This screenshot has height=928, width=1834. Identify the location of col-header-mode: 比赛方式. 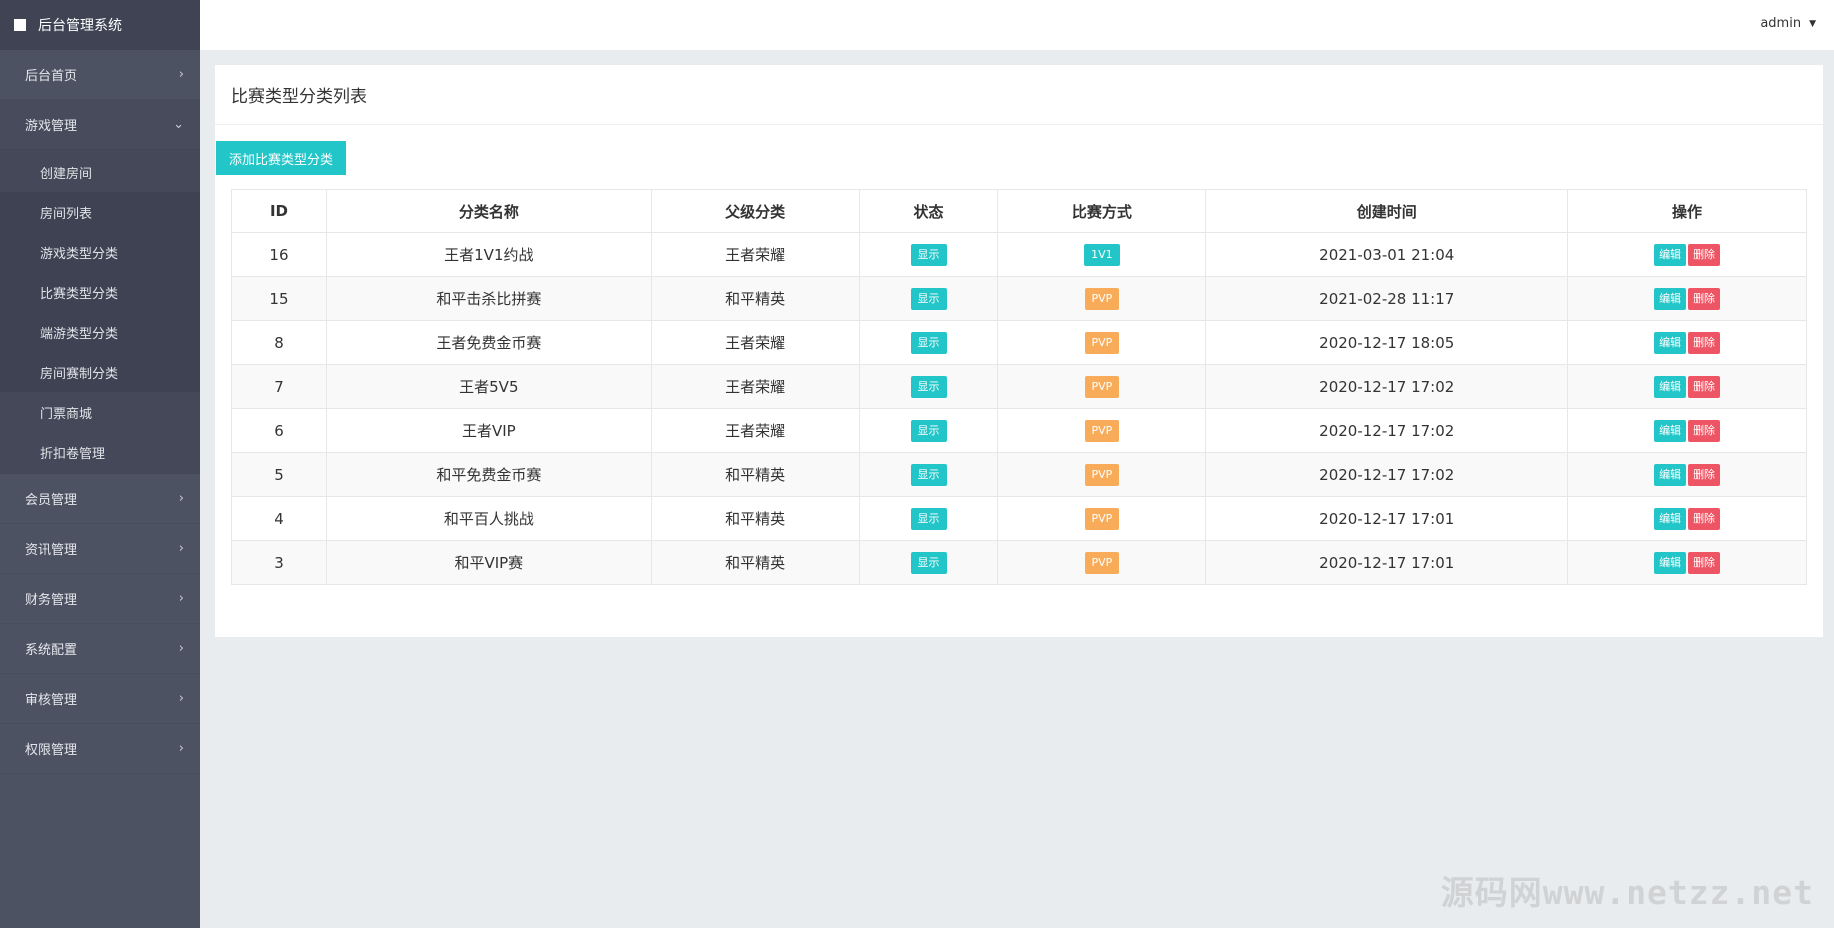
(1102, 211).